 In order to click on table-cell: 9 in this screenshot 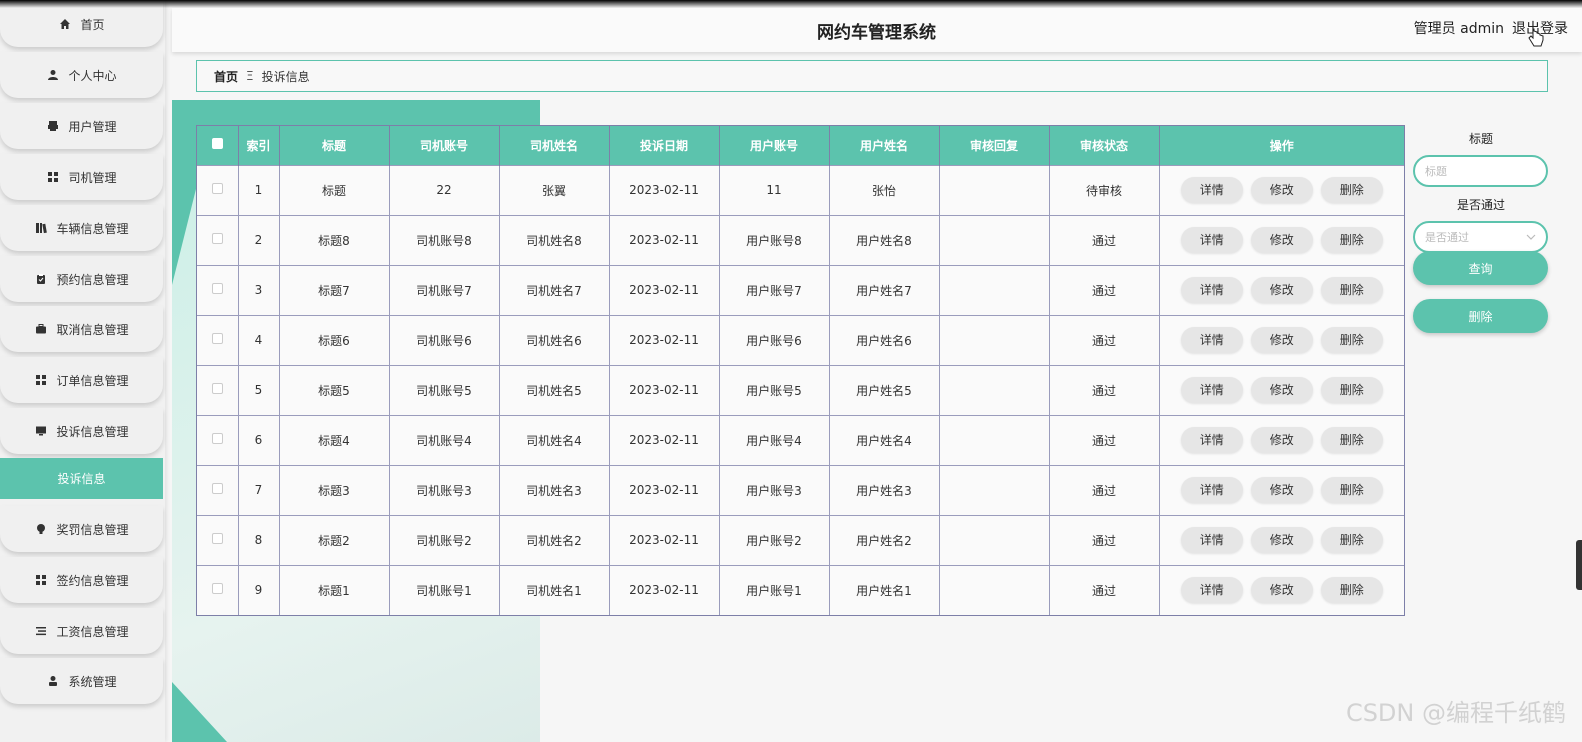, I will do `click(259, 589)`.